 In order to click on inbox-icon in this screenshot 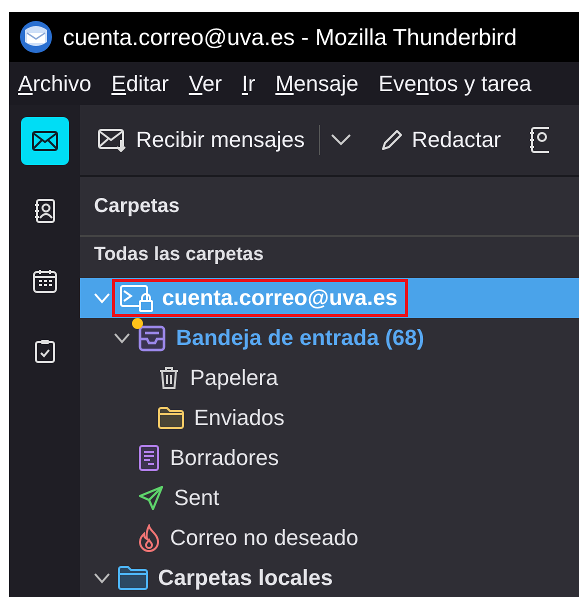, I will do `click(152, 338)`.